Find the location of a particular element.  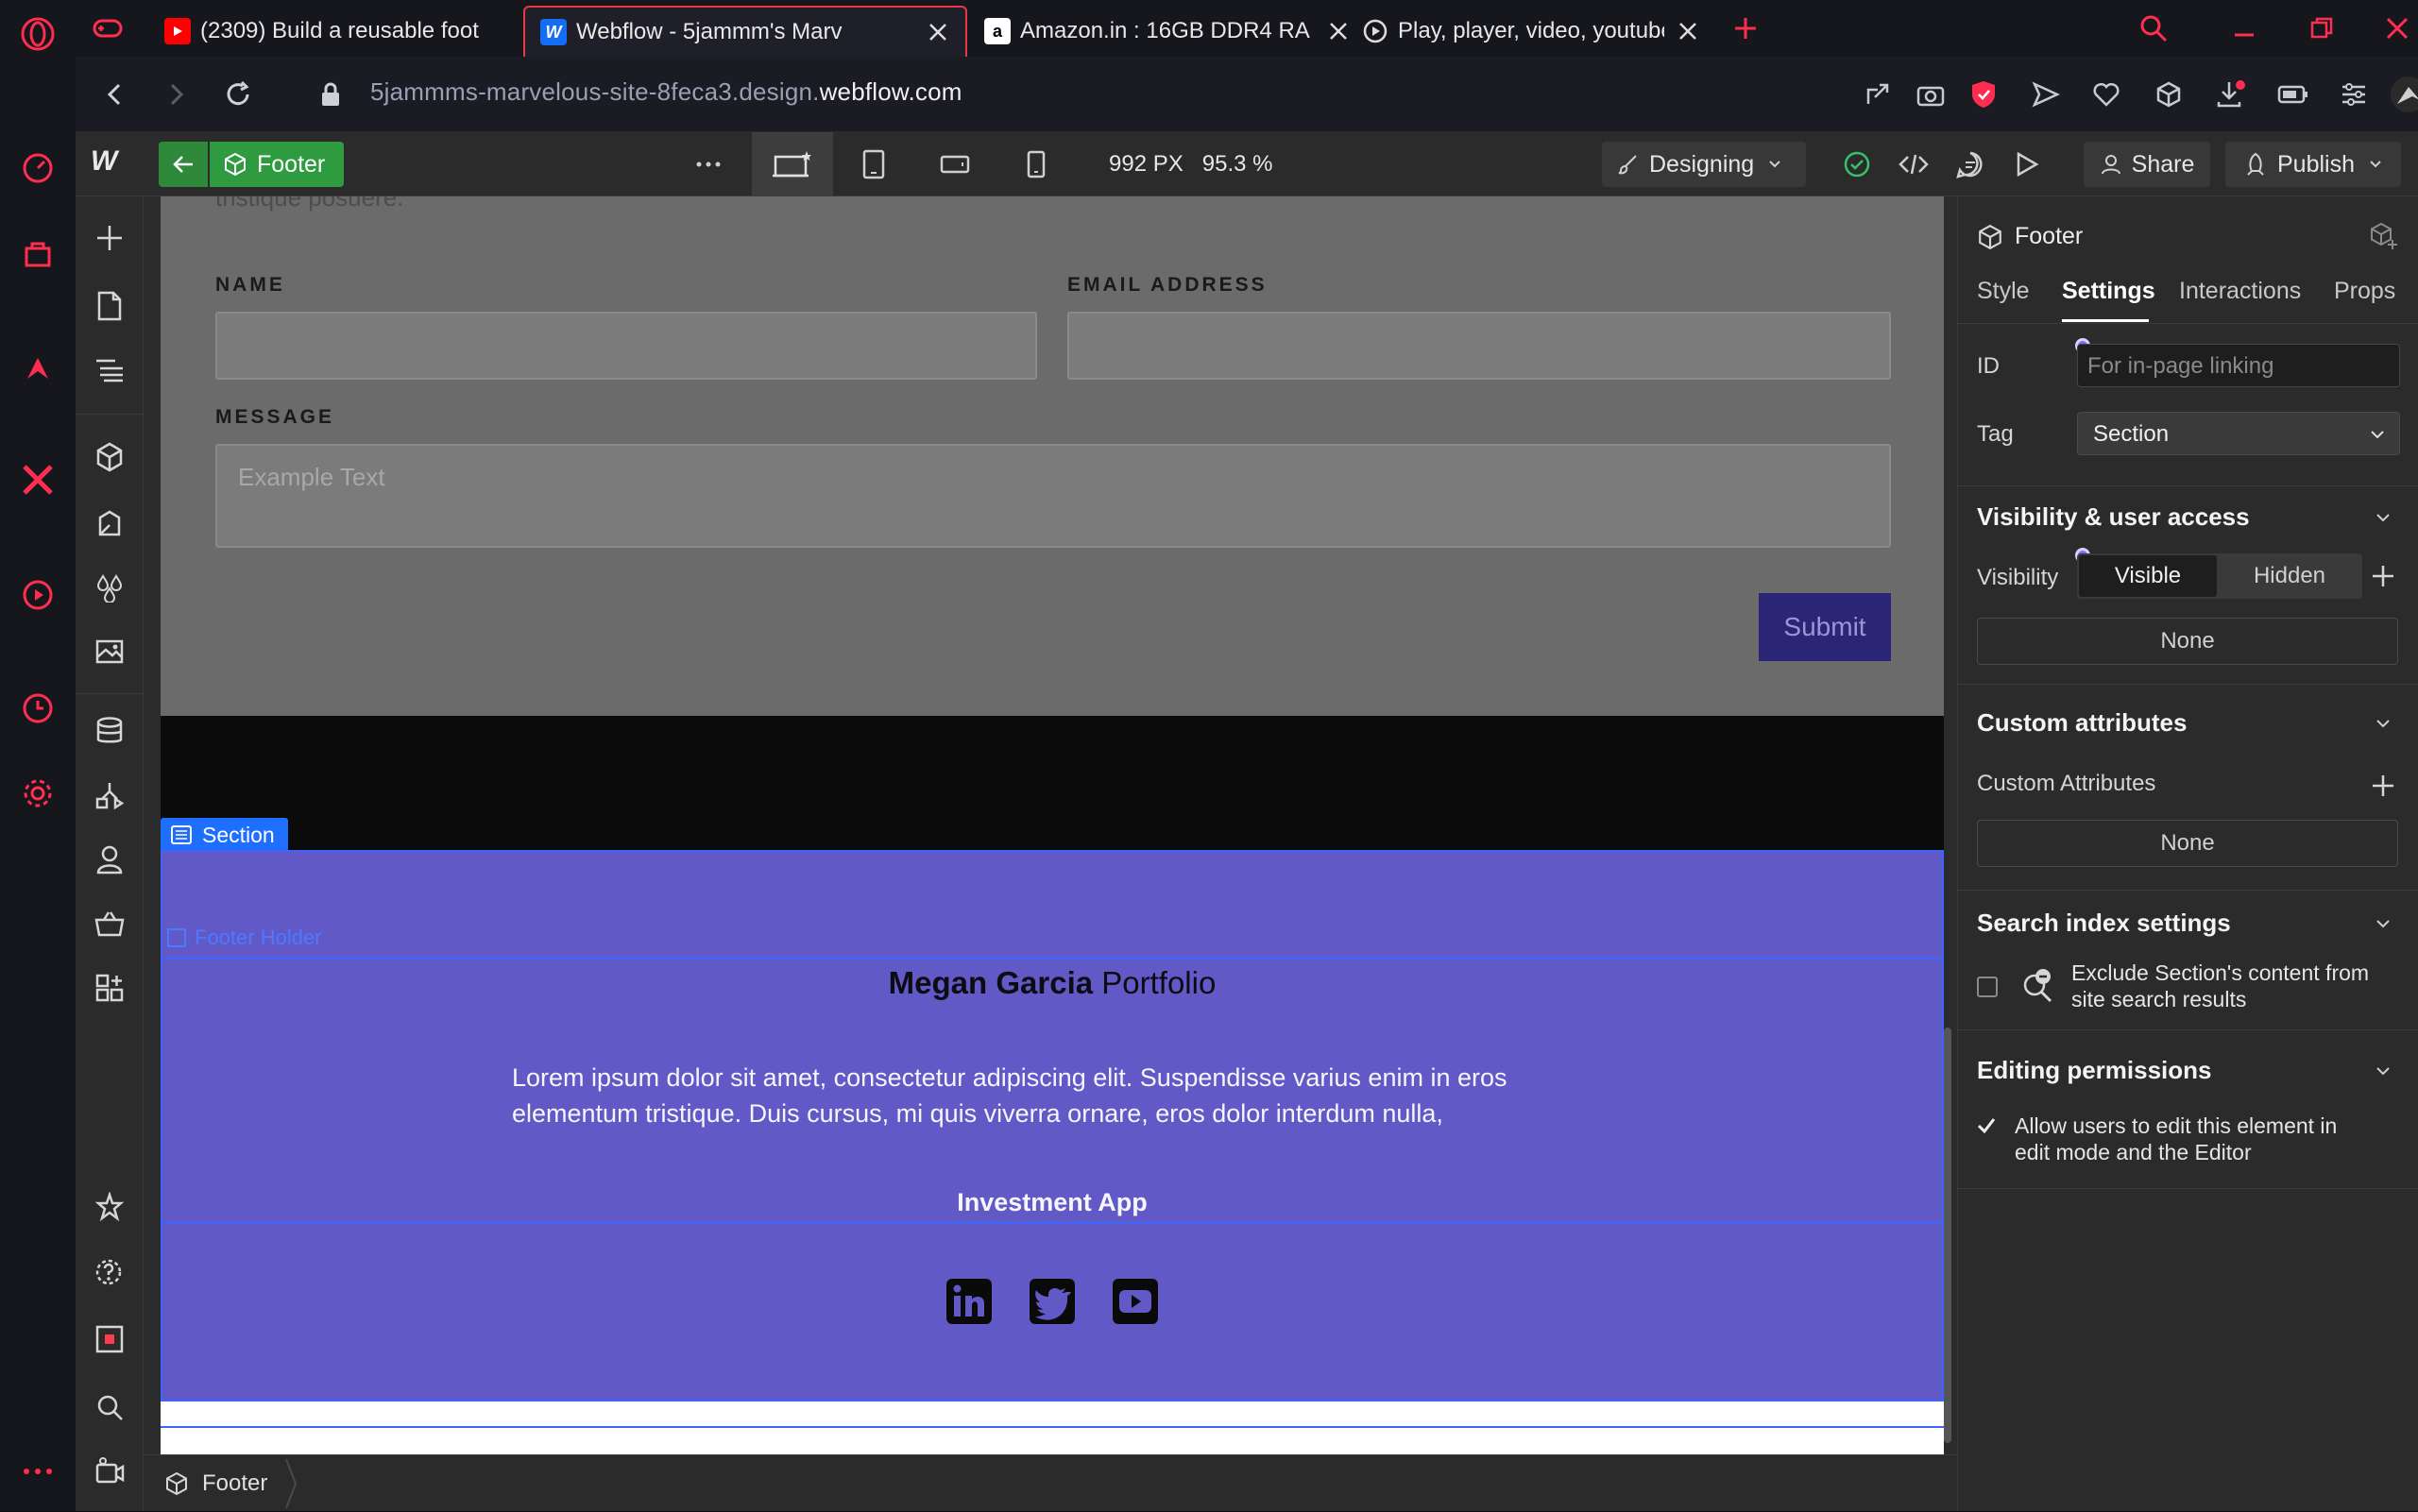

tab-interactions: Interactions is located at coordinates (2240, 291).